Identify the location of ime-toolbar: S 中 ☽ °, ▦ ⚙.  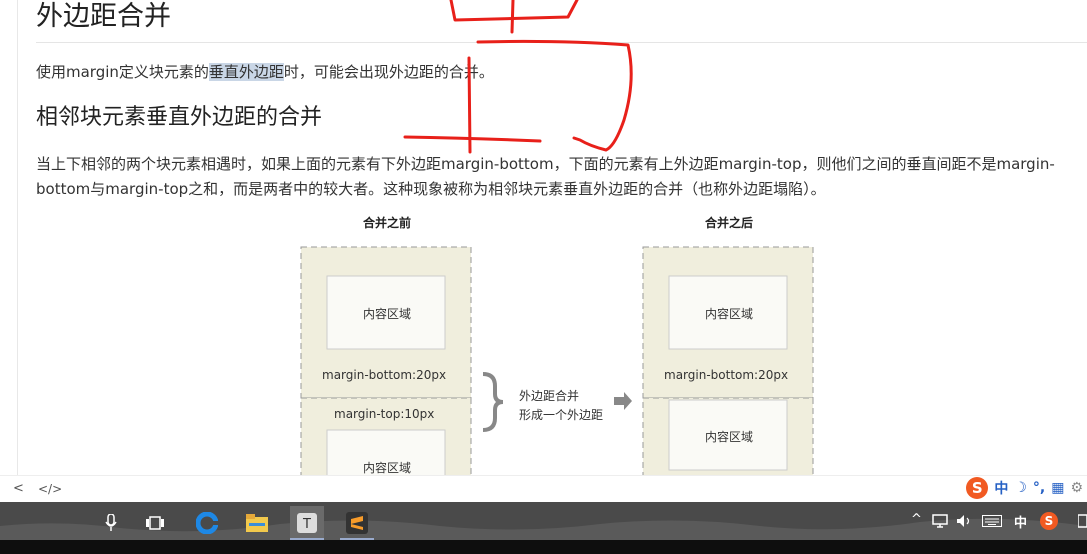
(1026, 488).